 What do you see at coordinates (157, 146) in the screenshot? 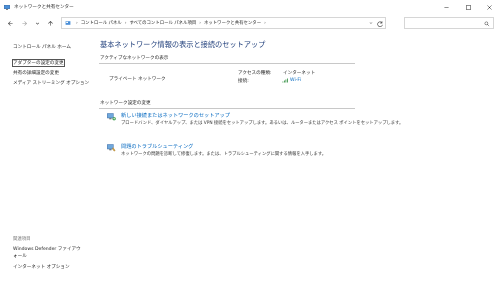
I see `troubleshoot-link: 問題のトラブルシューティング` at bounding box center [157, 146].